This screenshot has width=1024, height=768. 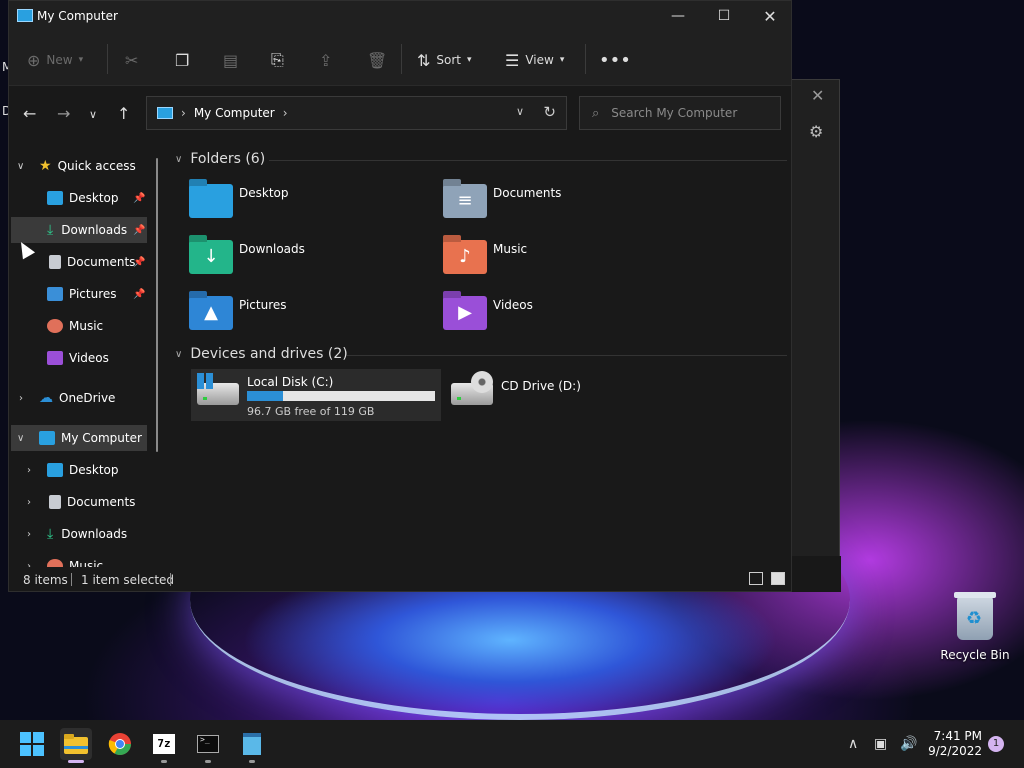 I want to click on maximize-button: ☐, so click(x=724, y=16).